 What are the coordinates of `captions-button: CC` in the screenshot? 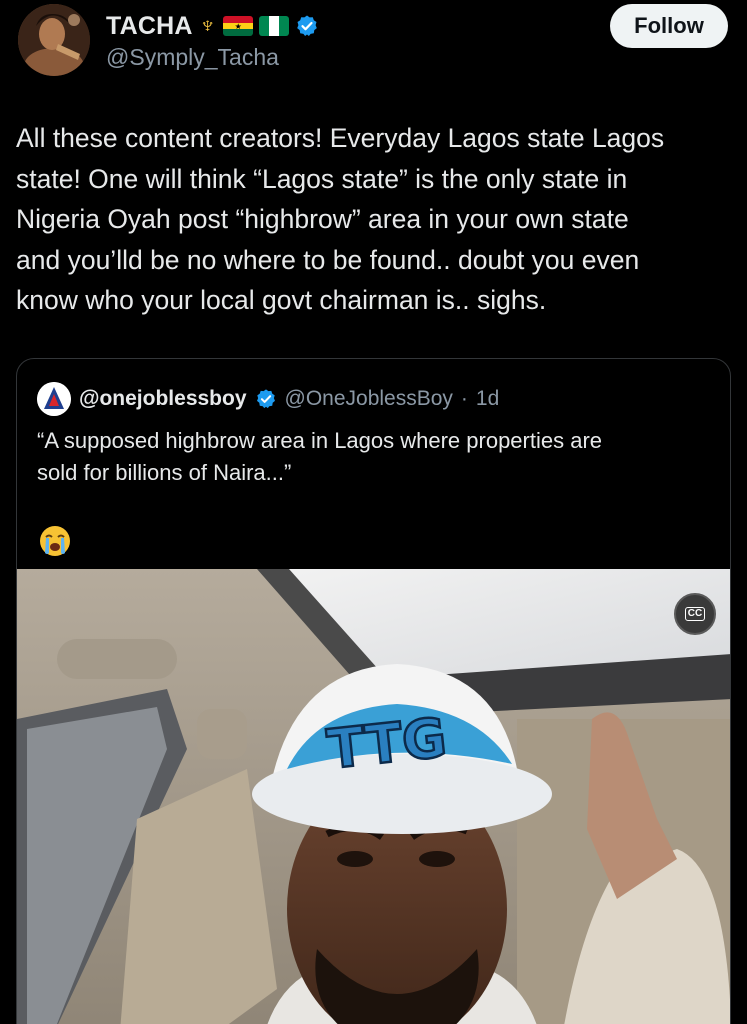 It's located at (695, 614).